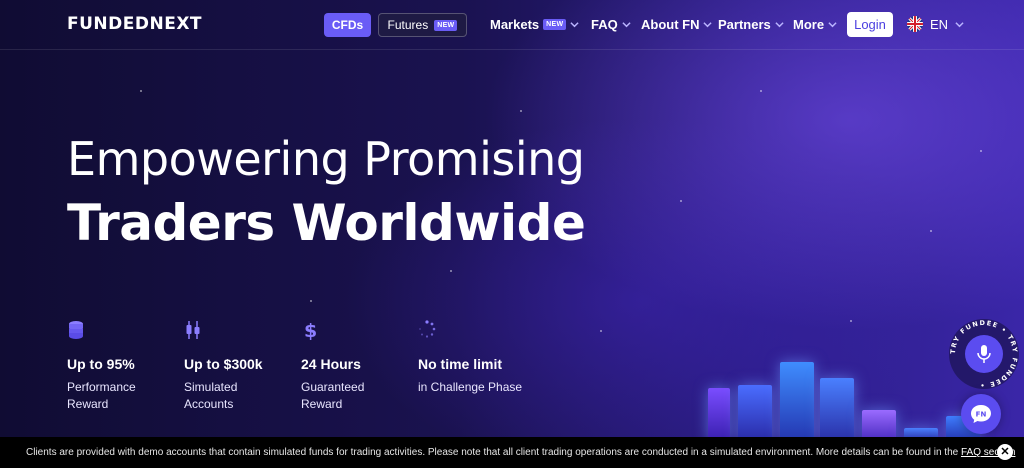  Describe the element at coordinates (211, 387) in the screenshot. I see `stat-desc-line1: Simulated` at that location.